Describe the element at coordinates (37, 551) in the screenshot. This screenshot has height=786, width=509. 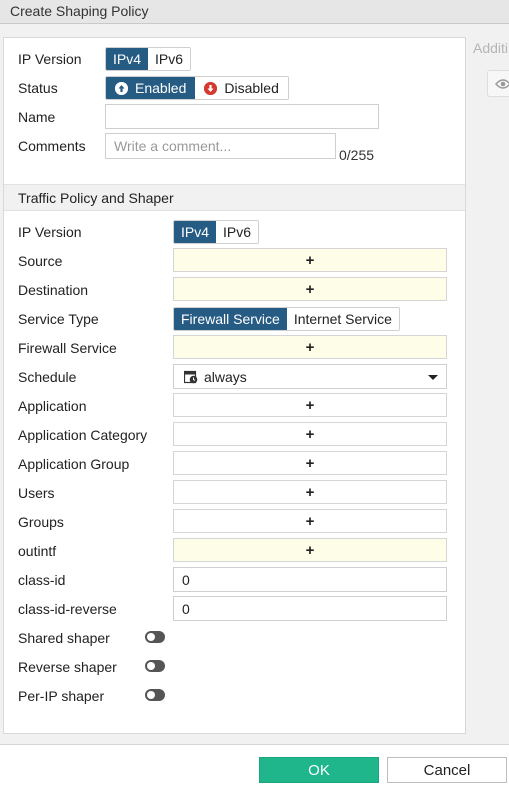
I see `outintf-label: outintf` at that location.